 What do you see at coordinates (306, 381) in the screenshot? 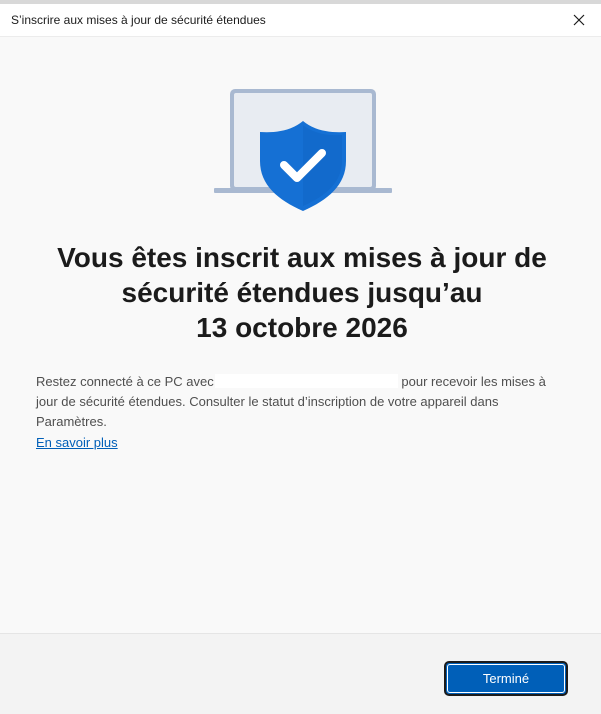
I see `redacted-account` at bounding box center [306, 381].